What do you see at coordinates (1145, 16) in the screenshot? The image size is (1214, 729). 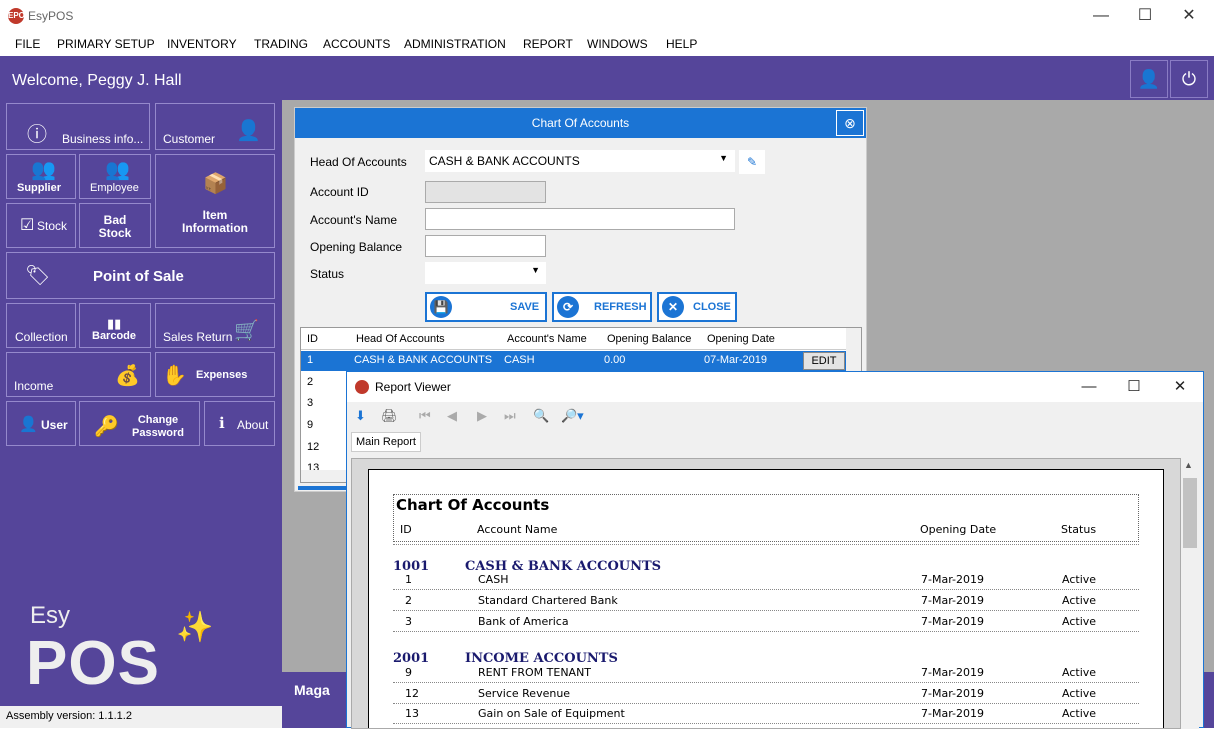 I see `maximize-icon: ☐` at bounding box center [1145, 16].